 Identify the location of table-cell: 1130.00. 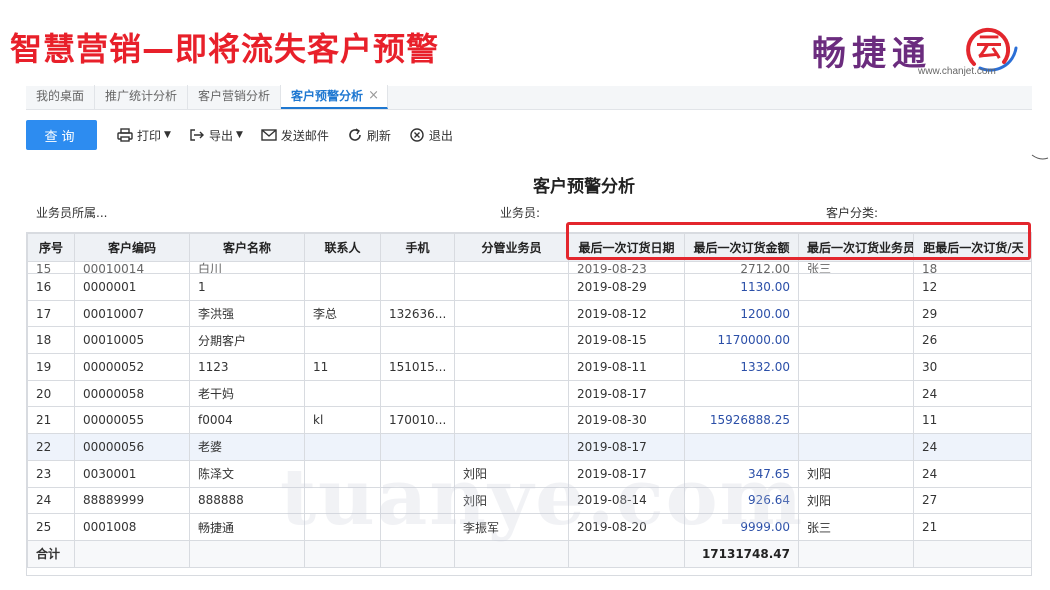
(741, 287).